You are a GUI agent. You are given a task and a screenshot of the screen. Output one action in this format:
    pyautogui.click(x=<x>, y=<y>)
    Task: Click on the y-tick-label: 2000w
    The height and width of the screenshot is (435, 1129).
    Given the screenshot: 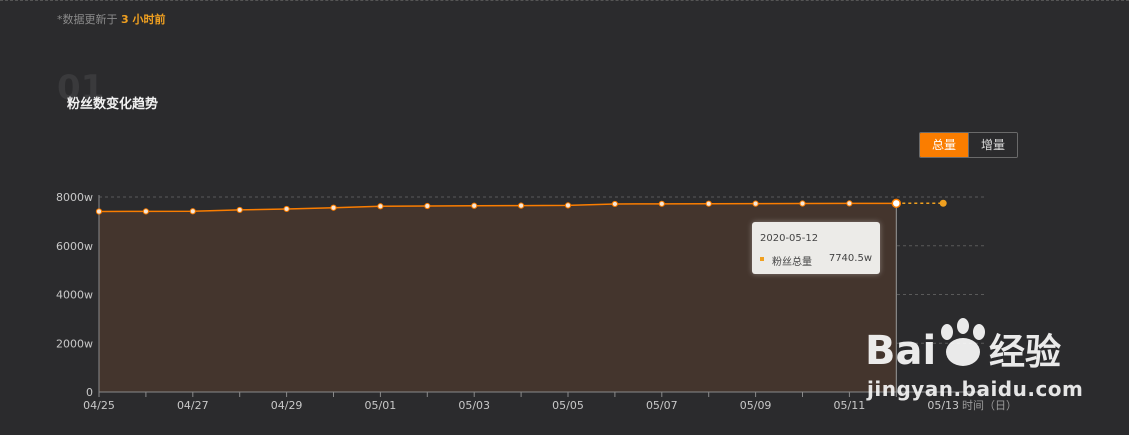 What is the action you would take?
    pyautogui.click(x=74, y=343)
    